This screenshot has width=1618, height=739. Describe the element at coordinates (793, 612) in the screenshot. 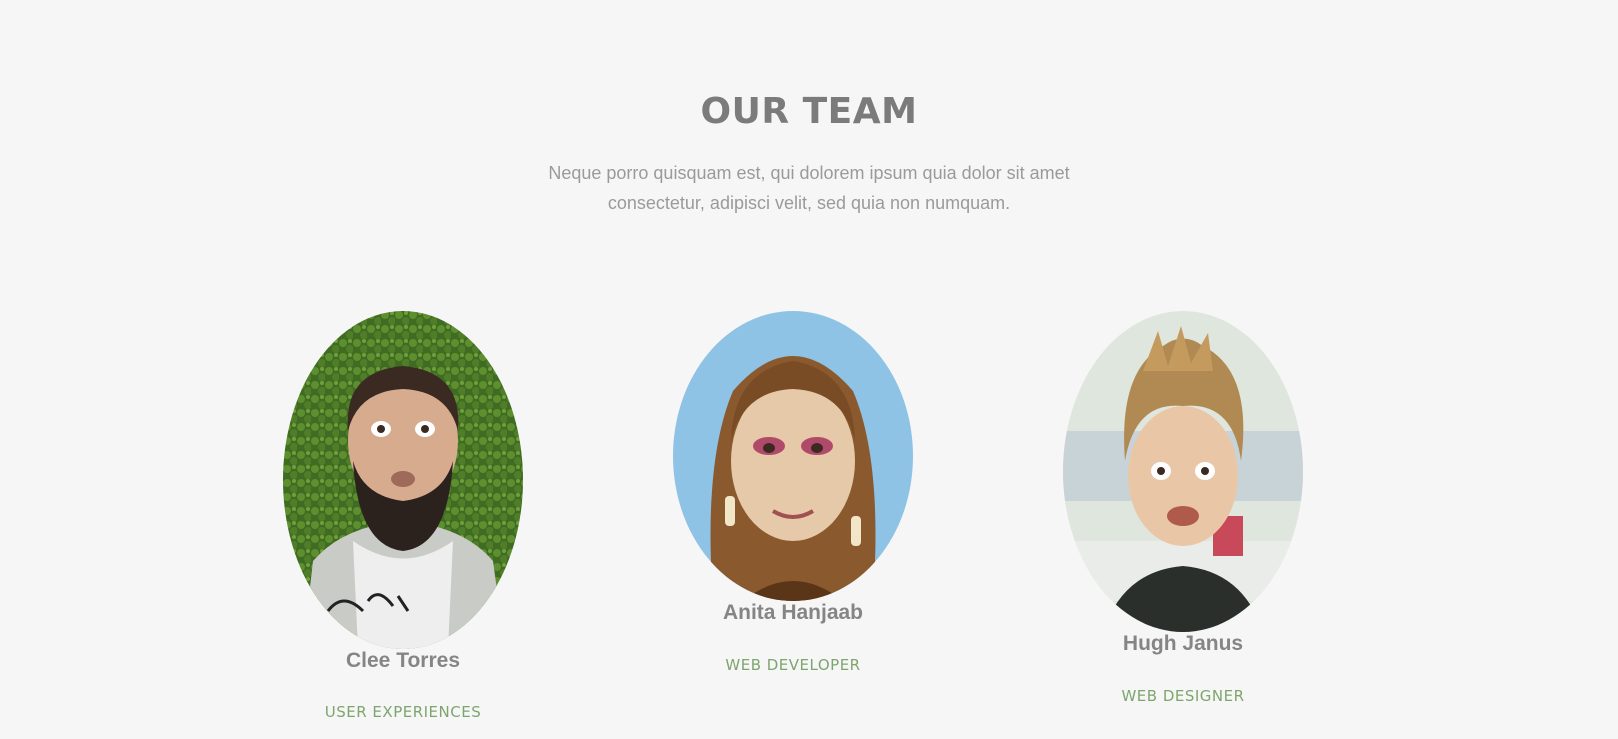

I see `team-member-name: Anita Hanjaab` at that location.